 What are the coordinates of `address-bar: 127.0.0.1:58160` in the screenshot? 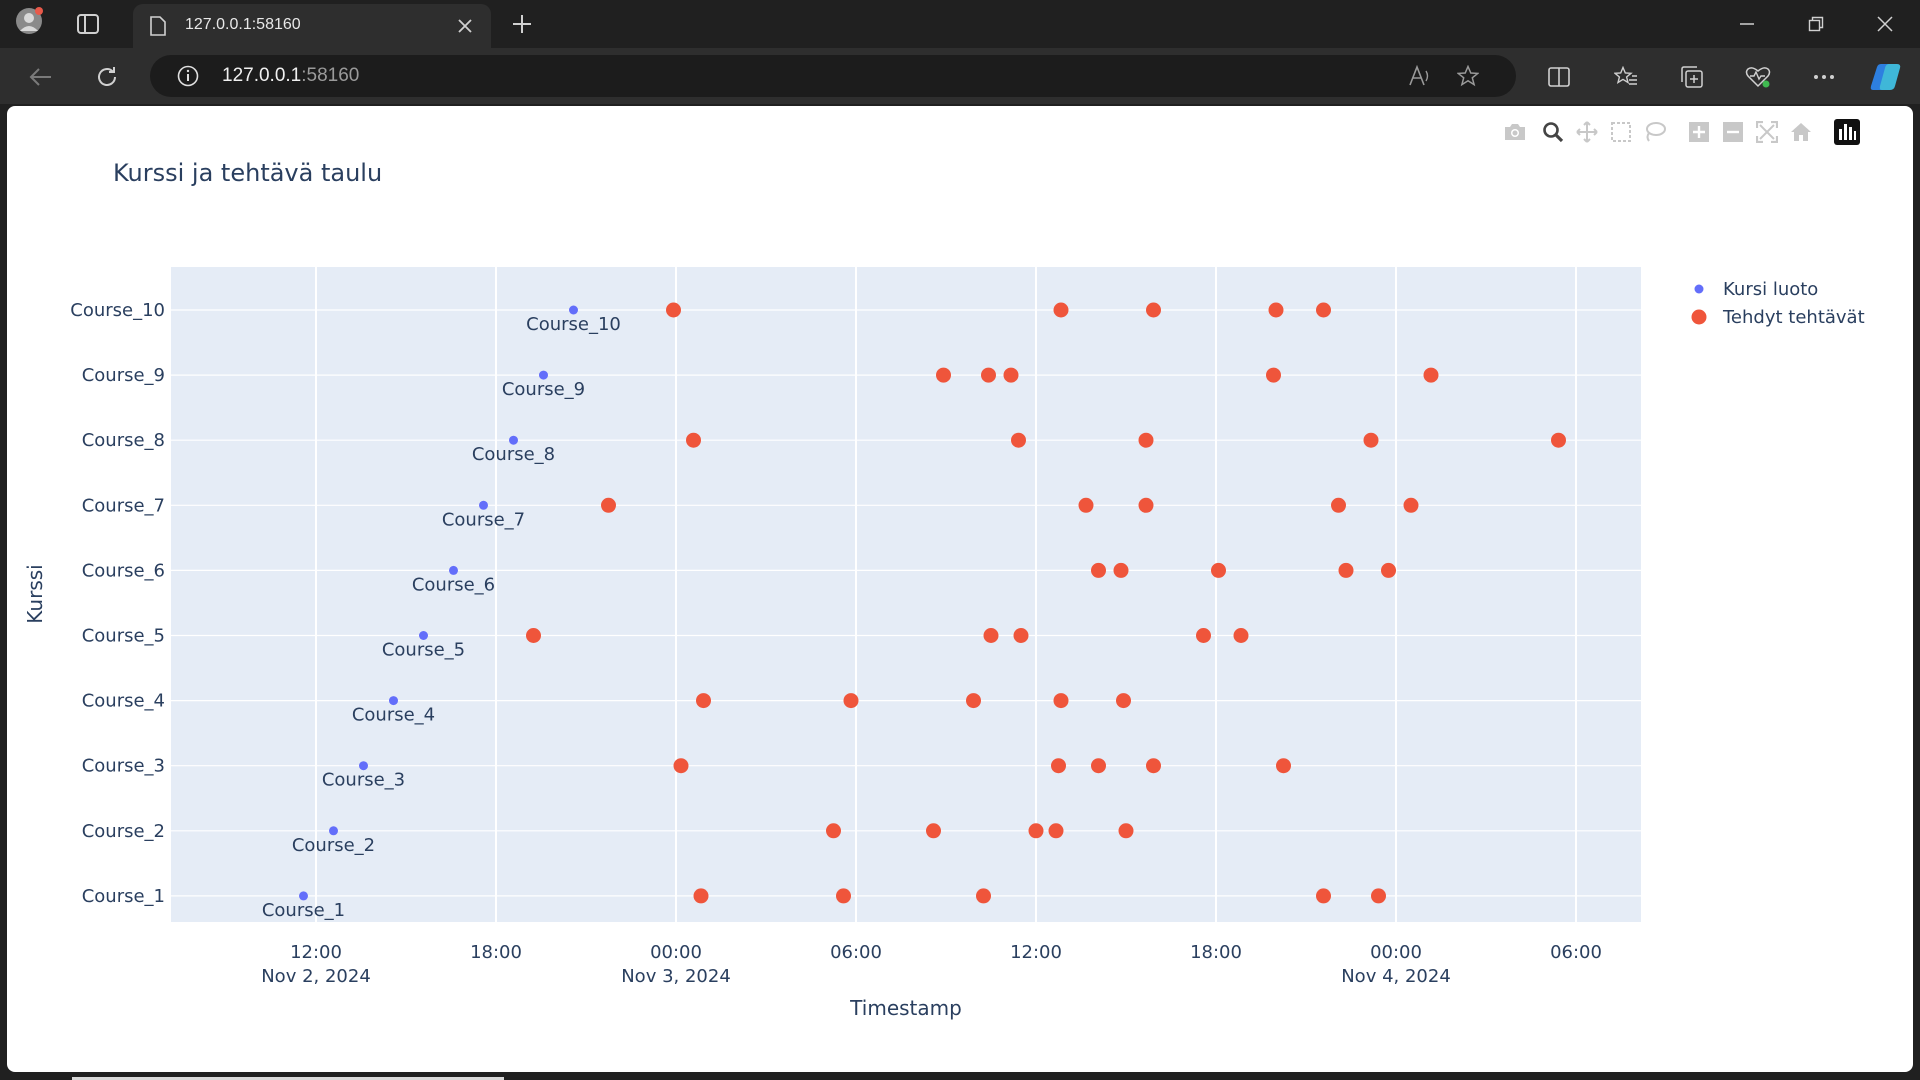 It's located at (833, 76).